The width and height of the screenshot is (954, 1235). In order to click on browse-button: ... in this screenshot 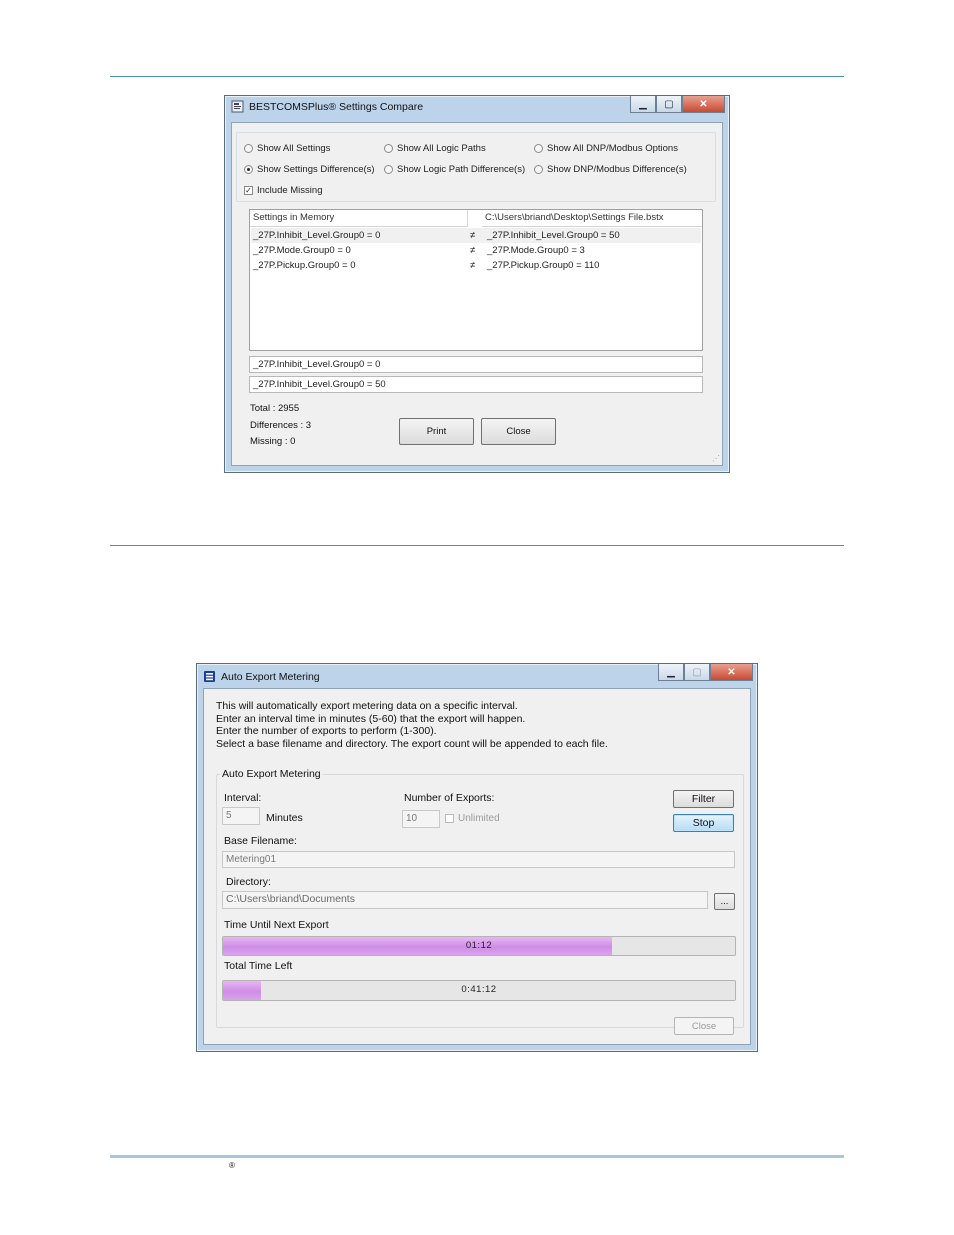, I will do `click(724, 901)`.